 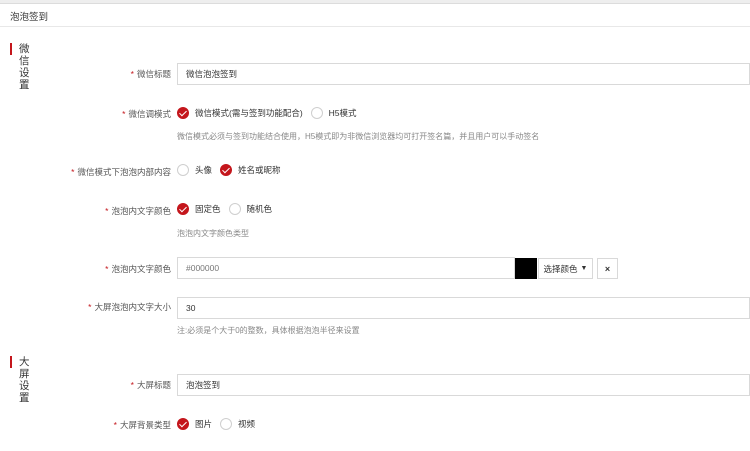 What do you see at coordinates (194, 170) in the screenshot?
I see `radio-avatar: 头像` at bounding box center [194, 170].